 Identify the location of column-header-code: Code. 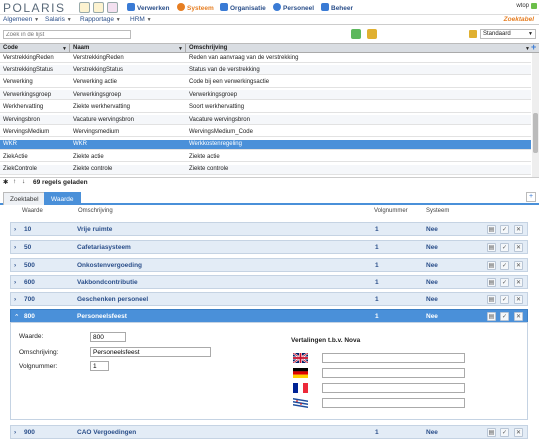
(10, 48).